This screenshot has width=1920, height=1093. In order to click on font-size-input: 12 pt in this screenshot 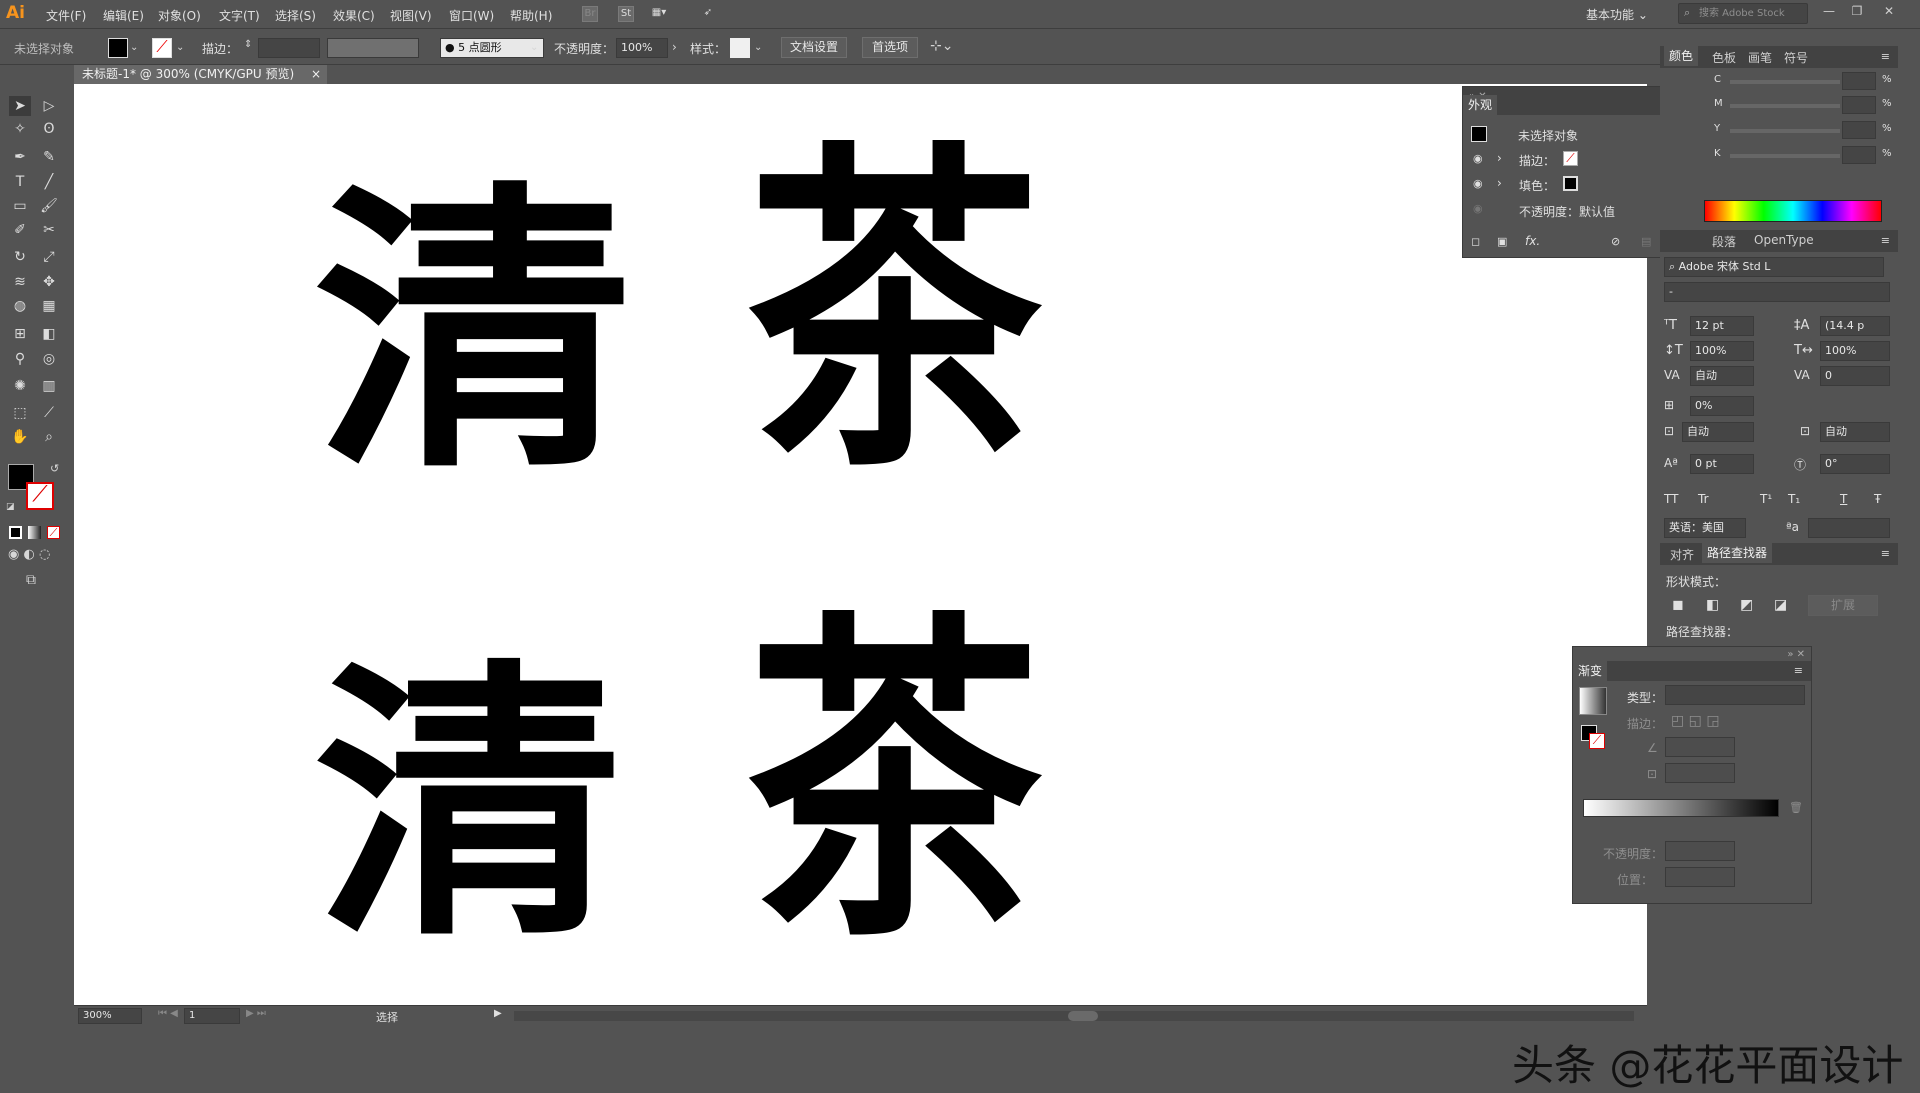, I will do `click(1722, 326)`.